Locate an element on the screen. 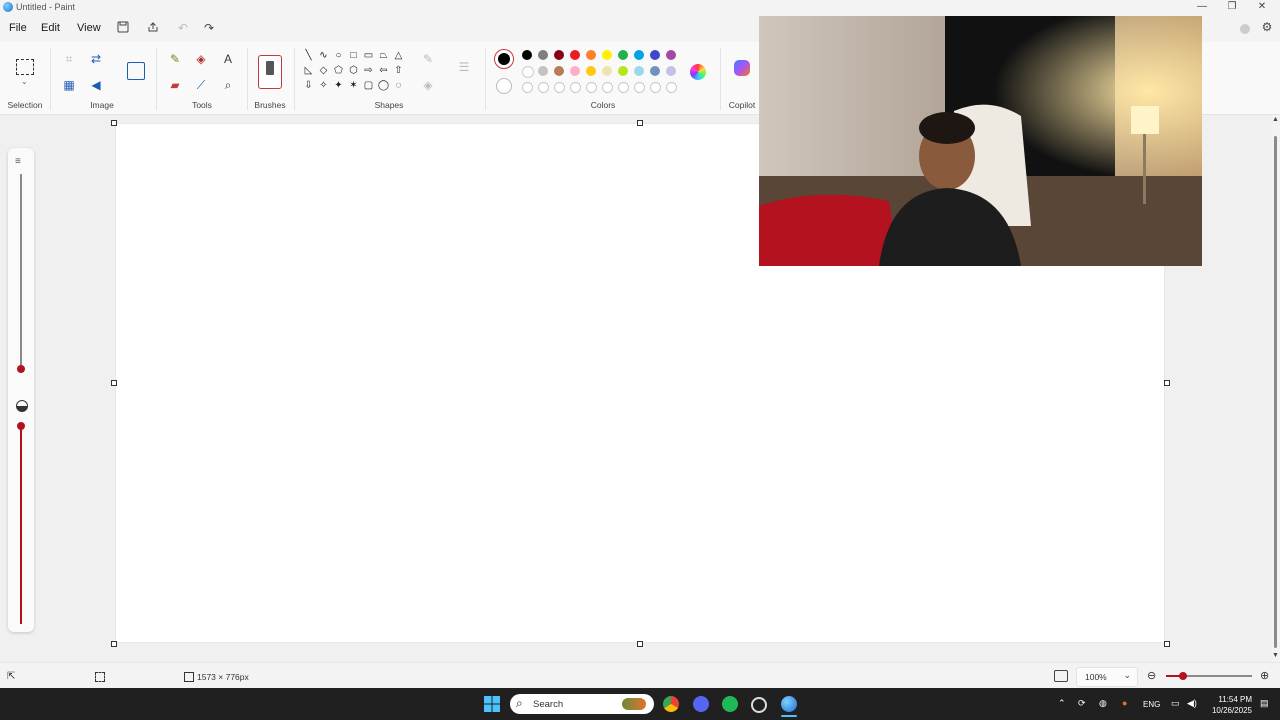 Image resolution: width=1280 pixels, height=720 pixels. eraser-icon: ▰ is located at coordinates (175, 85).